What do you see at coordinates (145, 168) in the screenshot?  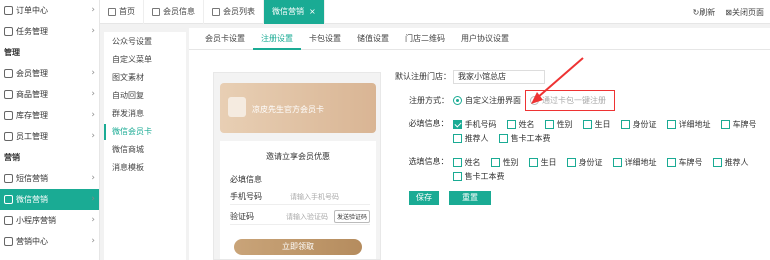 I see `submenu-item: 消息模板` at bounding box center [145, 168].